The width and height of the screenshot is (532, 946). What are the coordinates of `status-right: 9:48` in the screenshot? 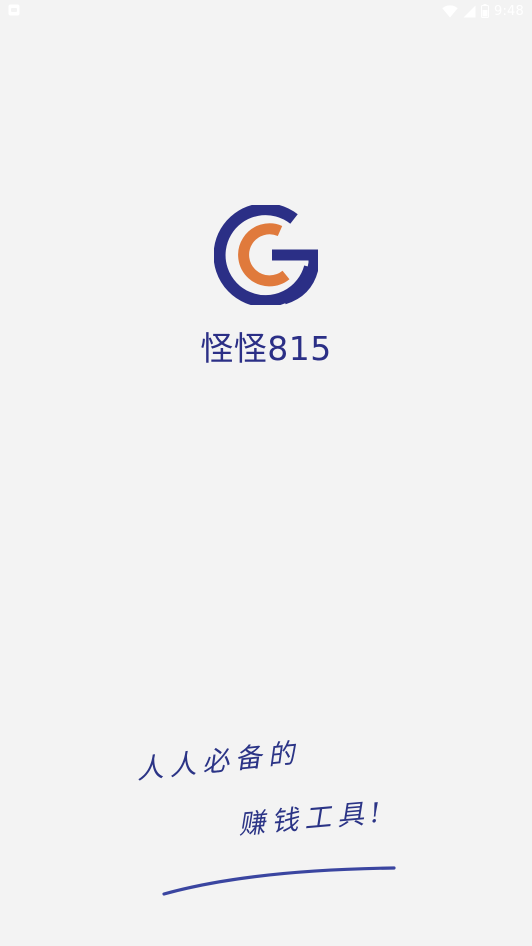 It's located at (483, 11).